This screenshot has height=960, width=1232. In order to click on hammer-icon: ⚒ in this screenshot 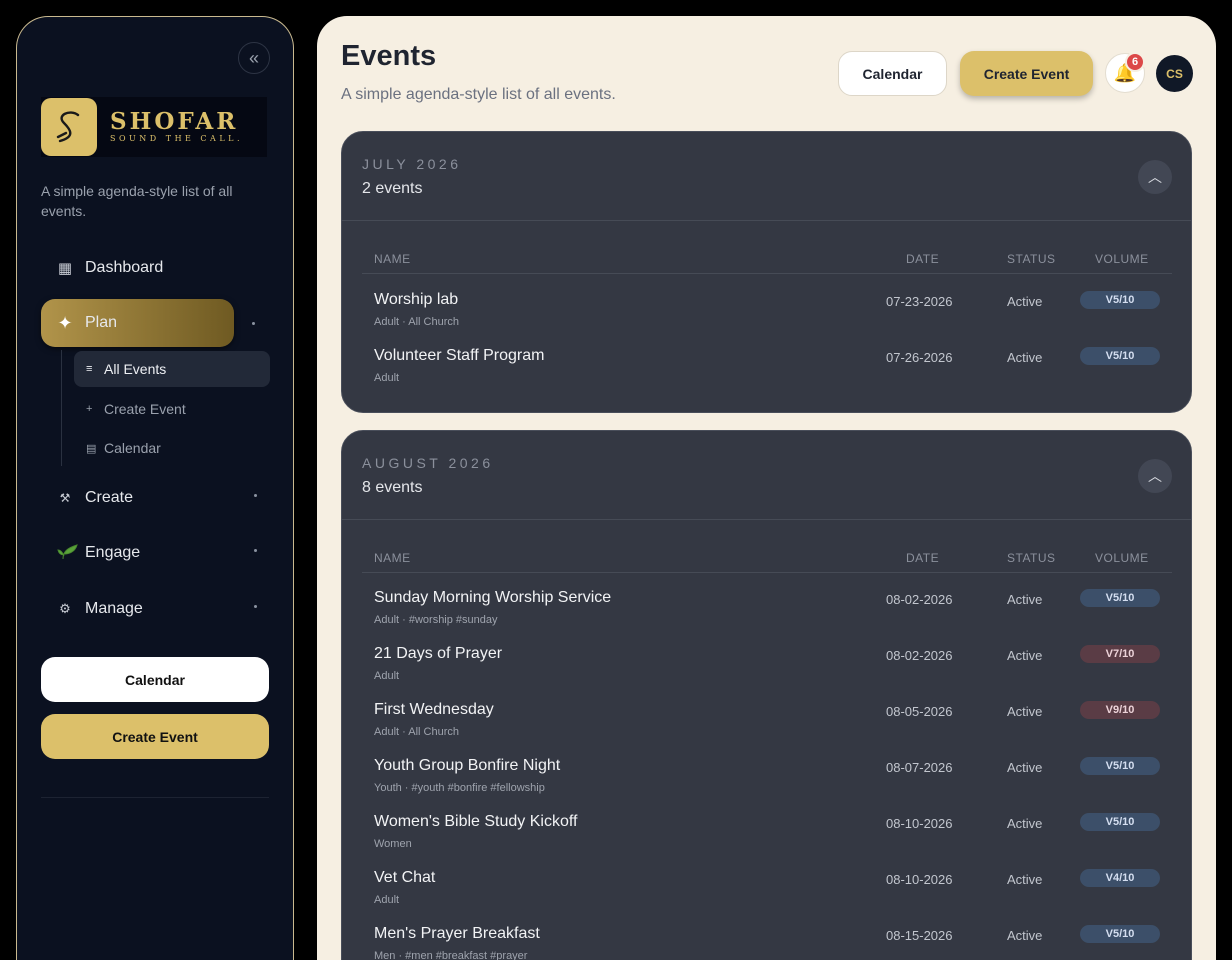, I will do `click(65, 498)`.